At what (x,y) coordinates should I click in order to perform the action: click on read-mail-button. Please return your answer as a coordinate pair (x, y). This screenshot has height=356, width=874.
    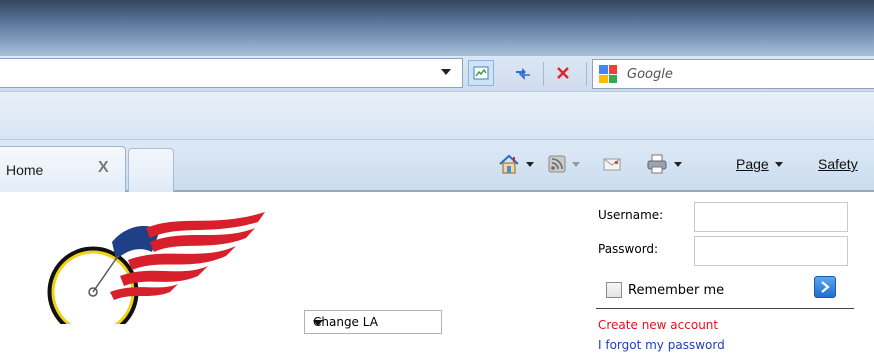
    Looking at the image, I should click on (612, 164).